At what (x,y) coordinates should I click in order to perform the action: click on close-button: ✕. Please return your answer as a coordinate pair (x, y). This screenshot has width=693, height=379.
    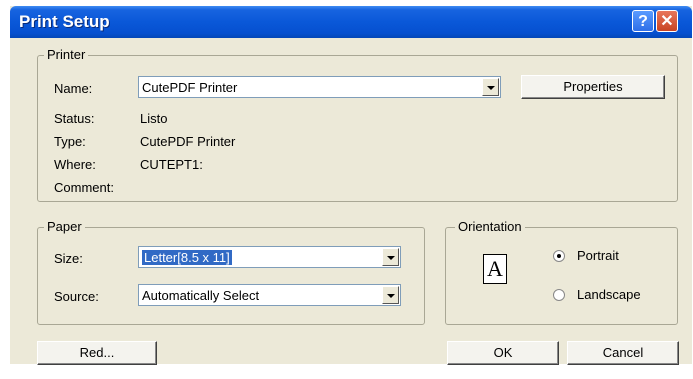
    Looking at the image, I should click on (667, 21).